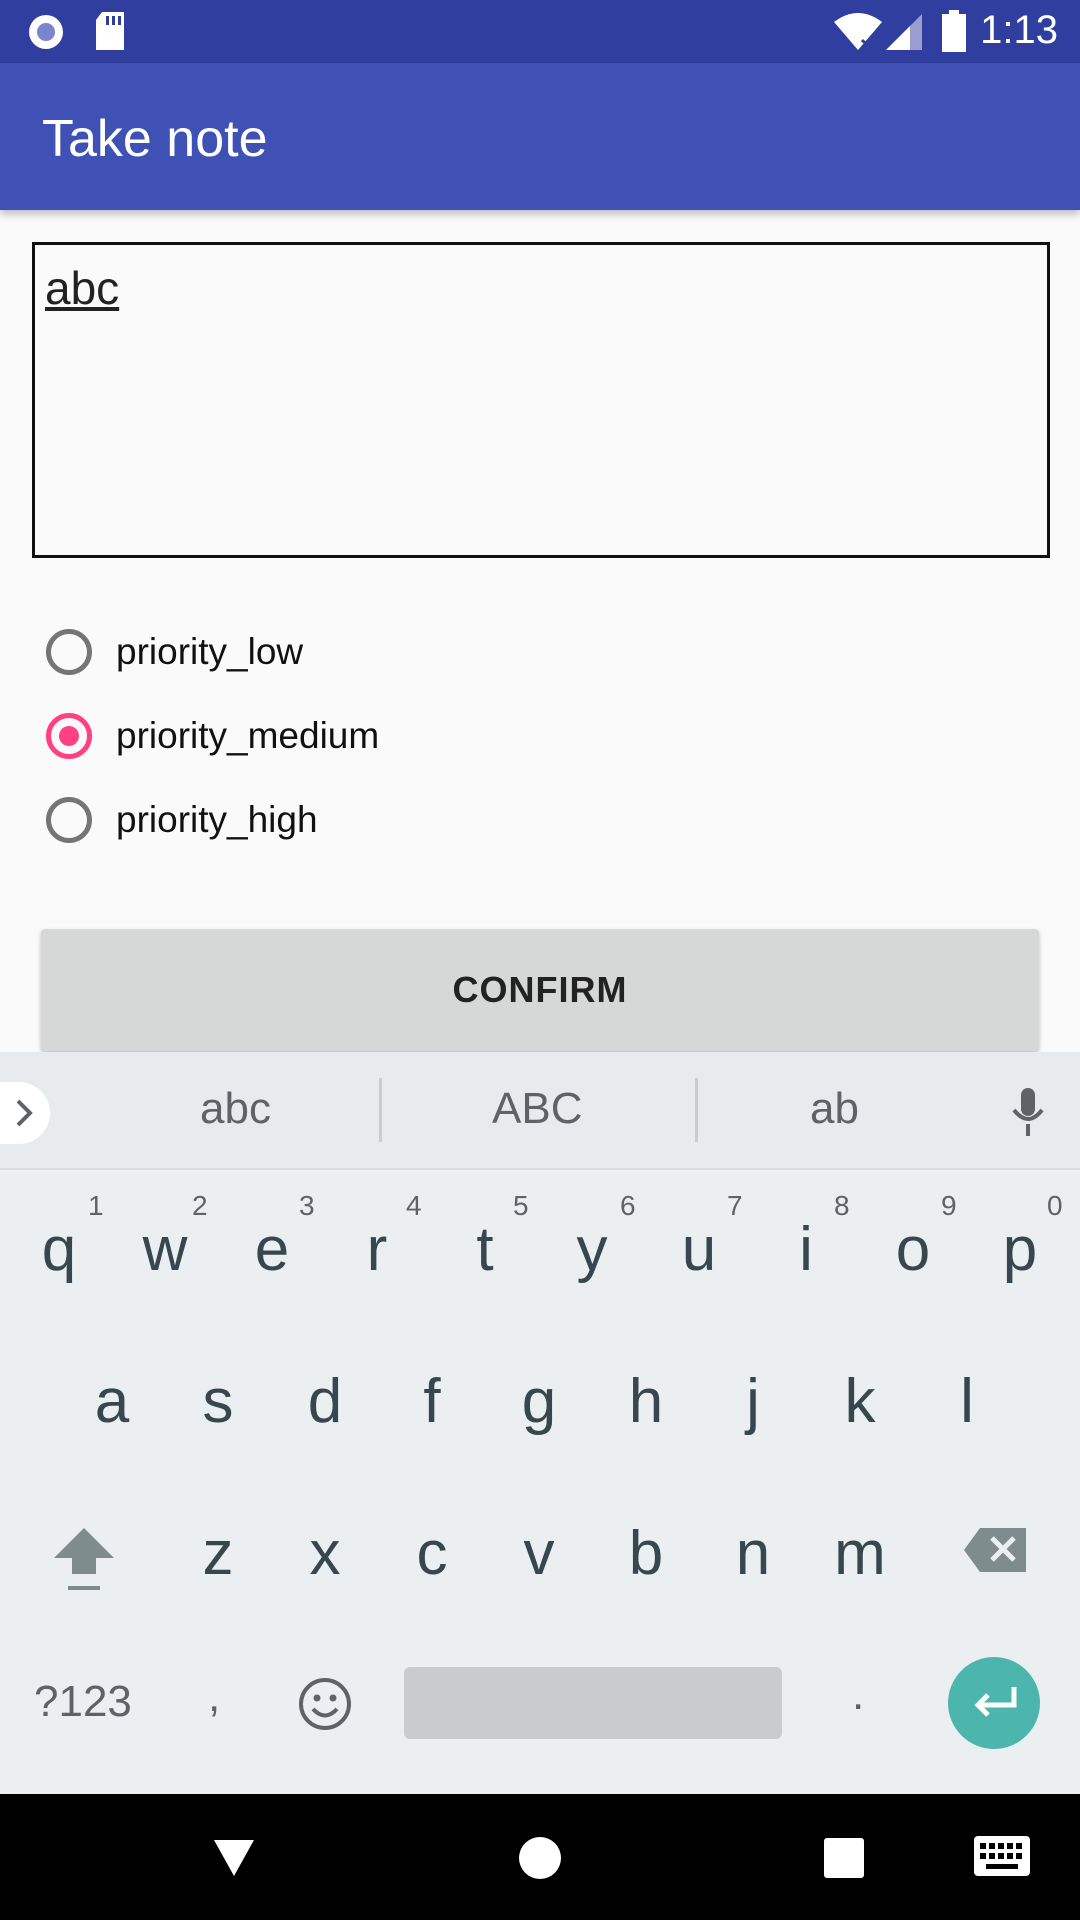  What do you see at coordinates (806, 1249) in the screenshot?
I see `key-i: i` at bounding box center [806, 1249].